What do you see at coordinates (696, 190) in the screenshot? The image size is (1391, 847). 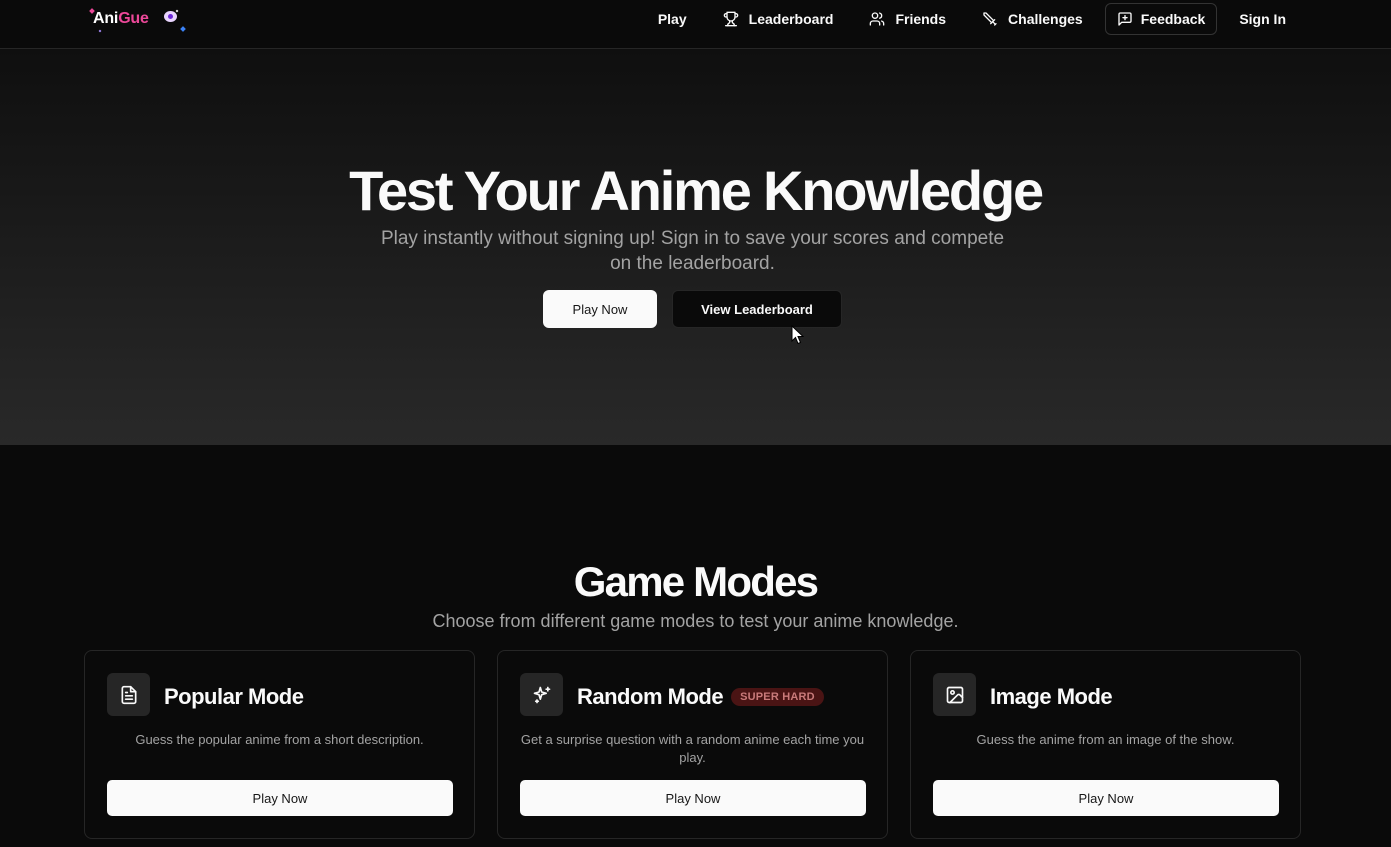 I see `hero-title: Test Your Anime Knowledge` at bounding box center [696, 190].